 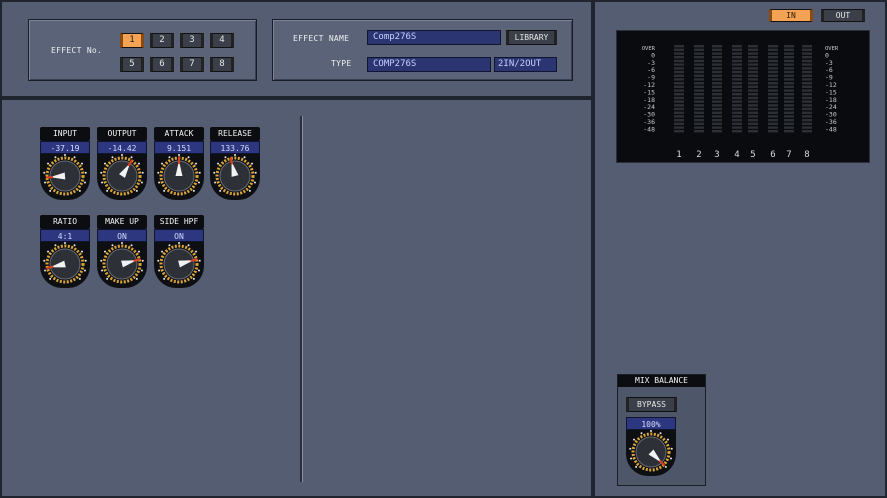 I want to click on make-up-knob, so click(x=122, y=265).